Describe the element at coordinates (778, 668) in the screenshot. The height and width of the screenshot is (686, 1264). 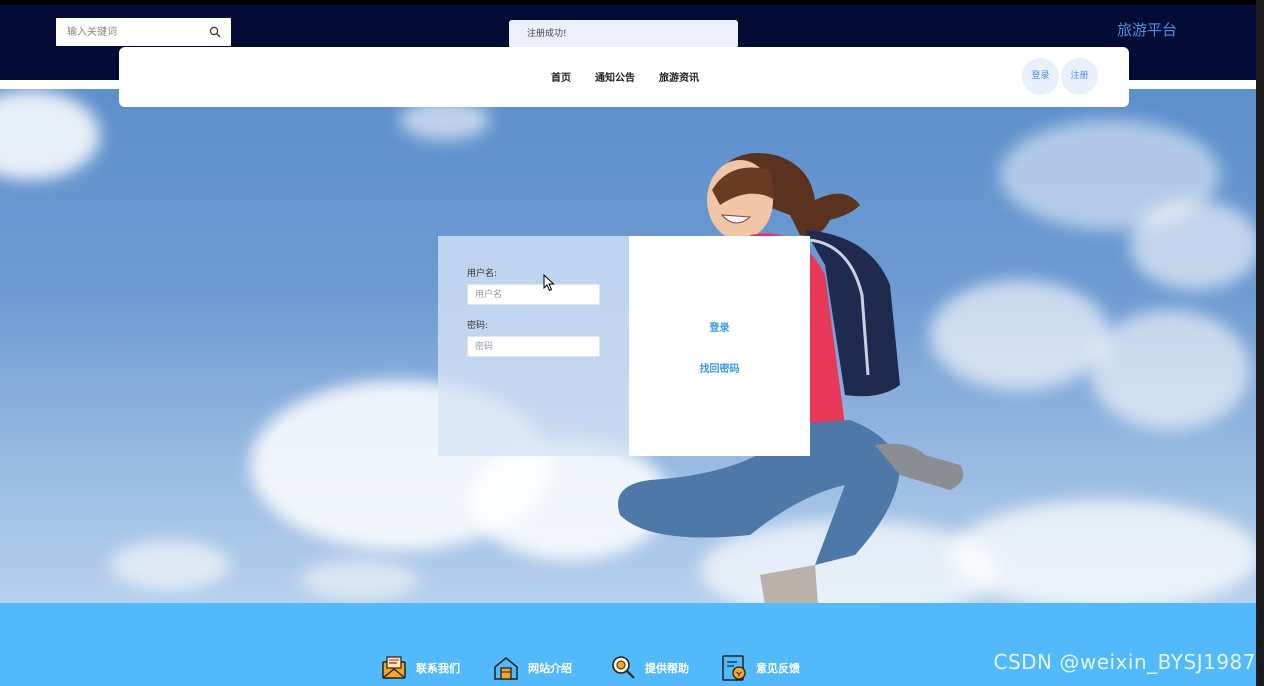
I see `footer-feedback-label: 意见反馈` at that location.